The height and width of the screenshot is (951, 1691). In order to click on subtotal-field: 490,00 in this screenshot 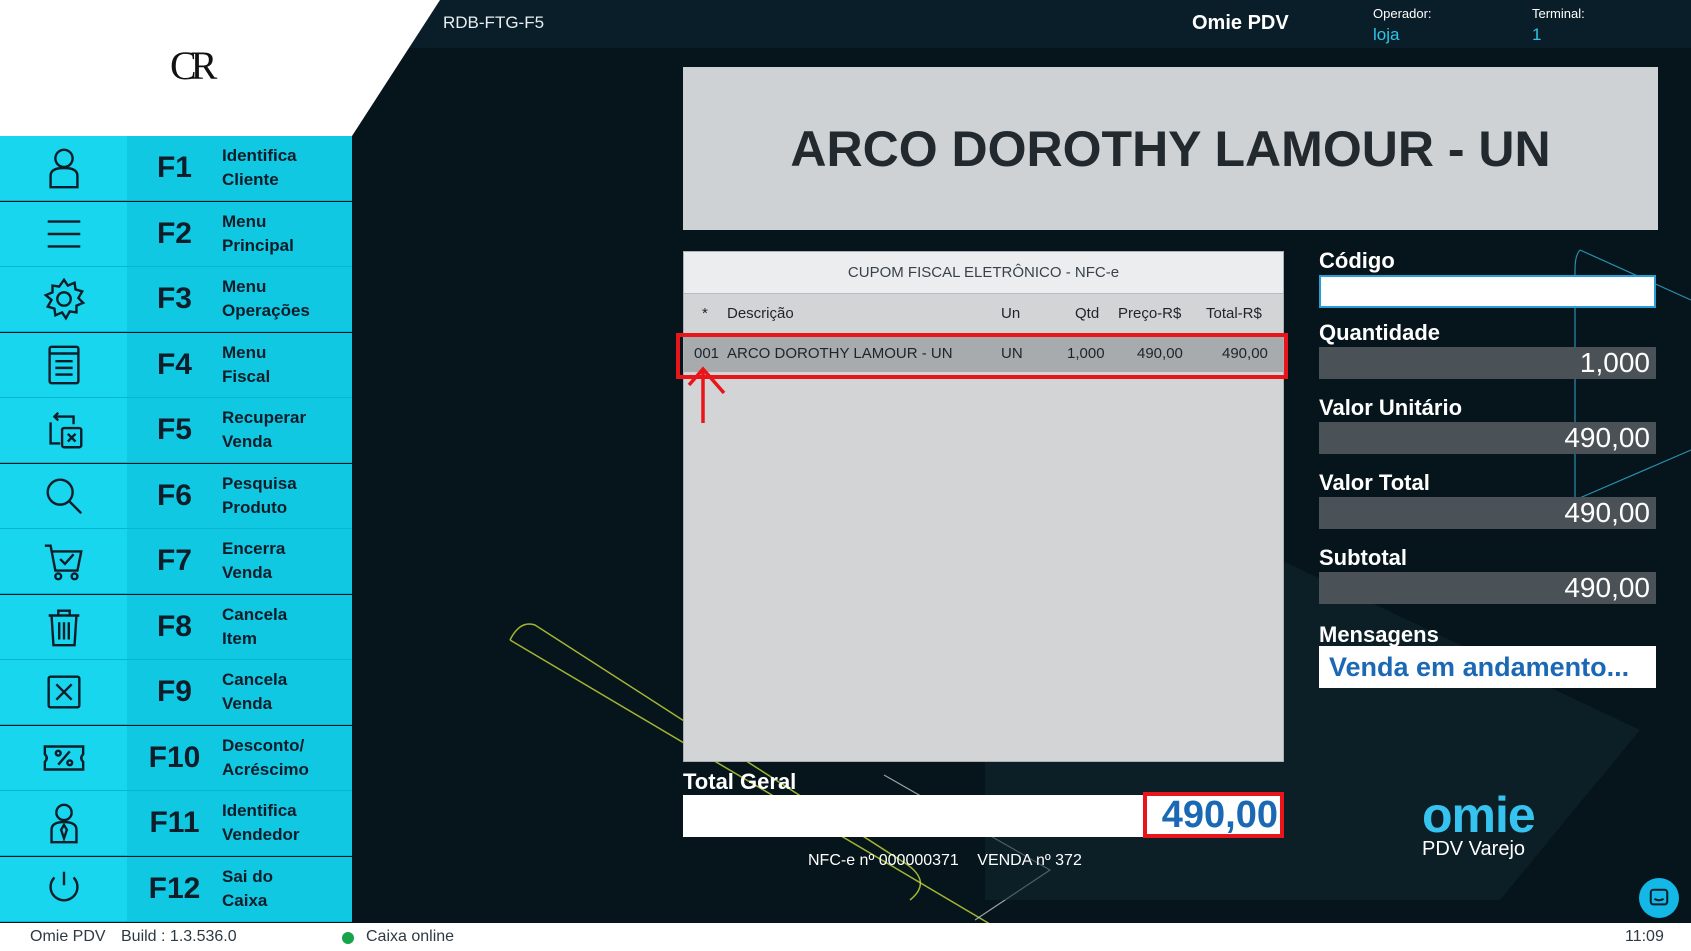, I will do `click(1487, 588)`.